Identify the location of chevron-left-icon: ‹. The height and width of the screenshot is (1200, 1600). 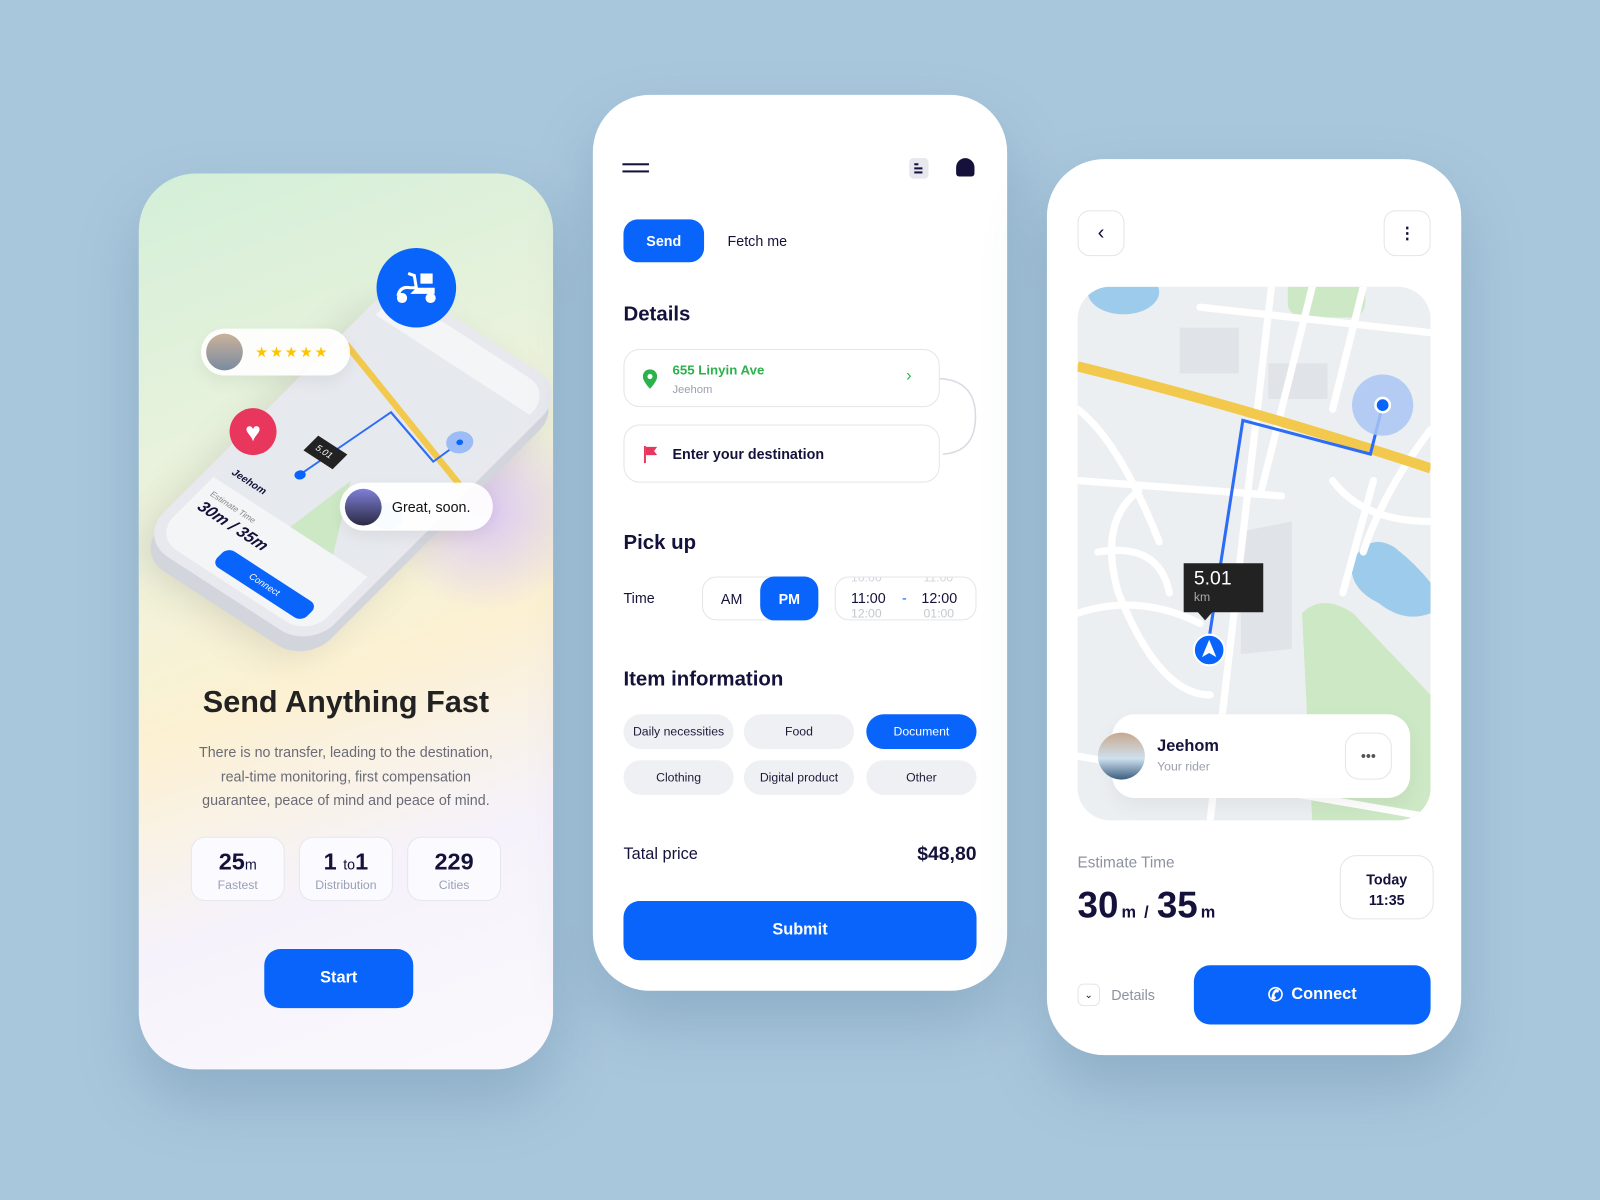
(1101, 232).